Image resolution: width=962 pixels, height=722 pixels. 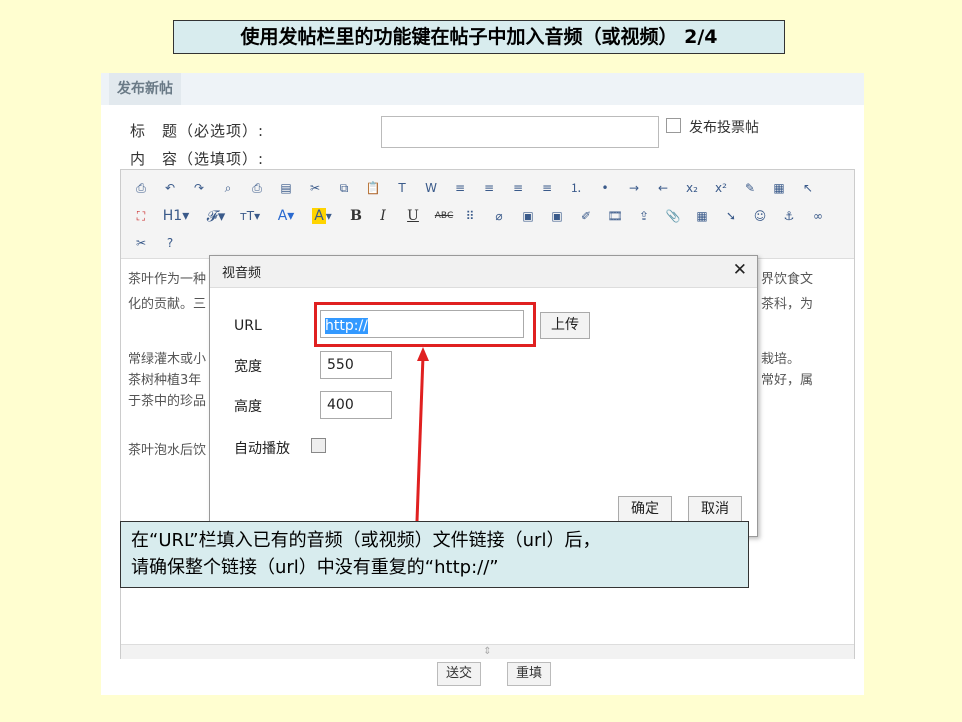 What do you see at coordinates (315, 567) in the screenshot?
I see `callout-line: 请确保整个链接（url）中没有重复的“http://”` at bounding box center [315, 567].